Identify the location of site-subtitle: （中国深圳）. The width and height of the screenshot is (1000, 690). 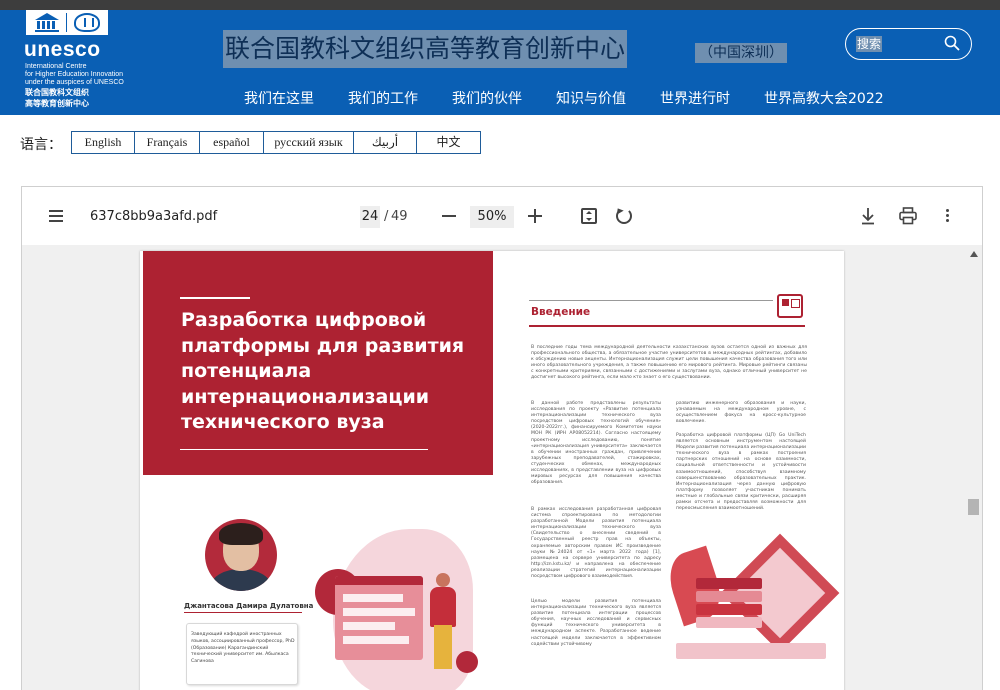
(741, 53).